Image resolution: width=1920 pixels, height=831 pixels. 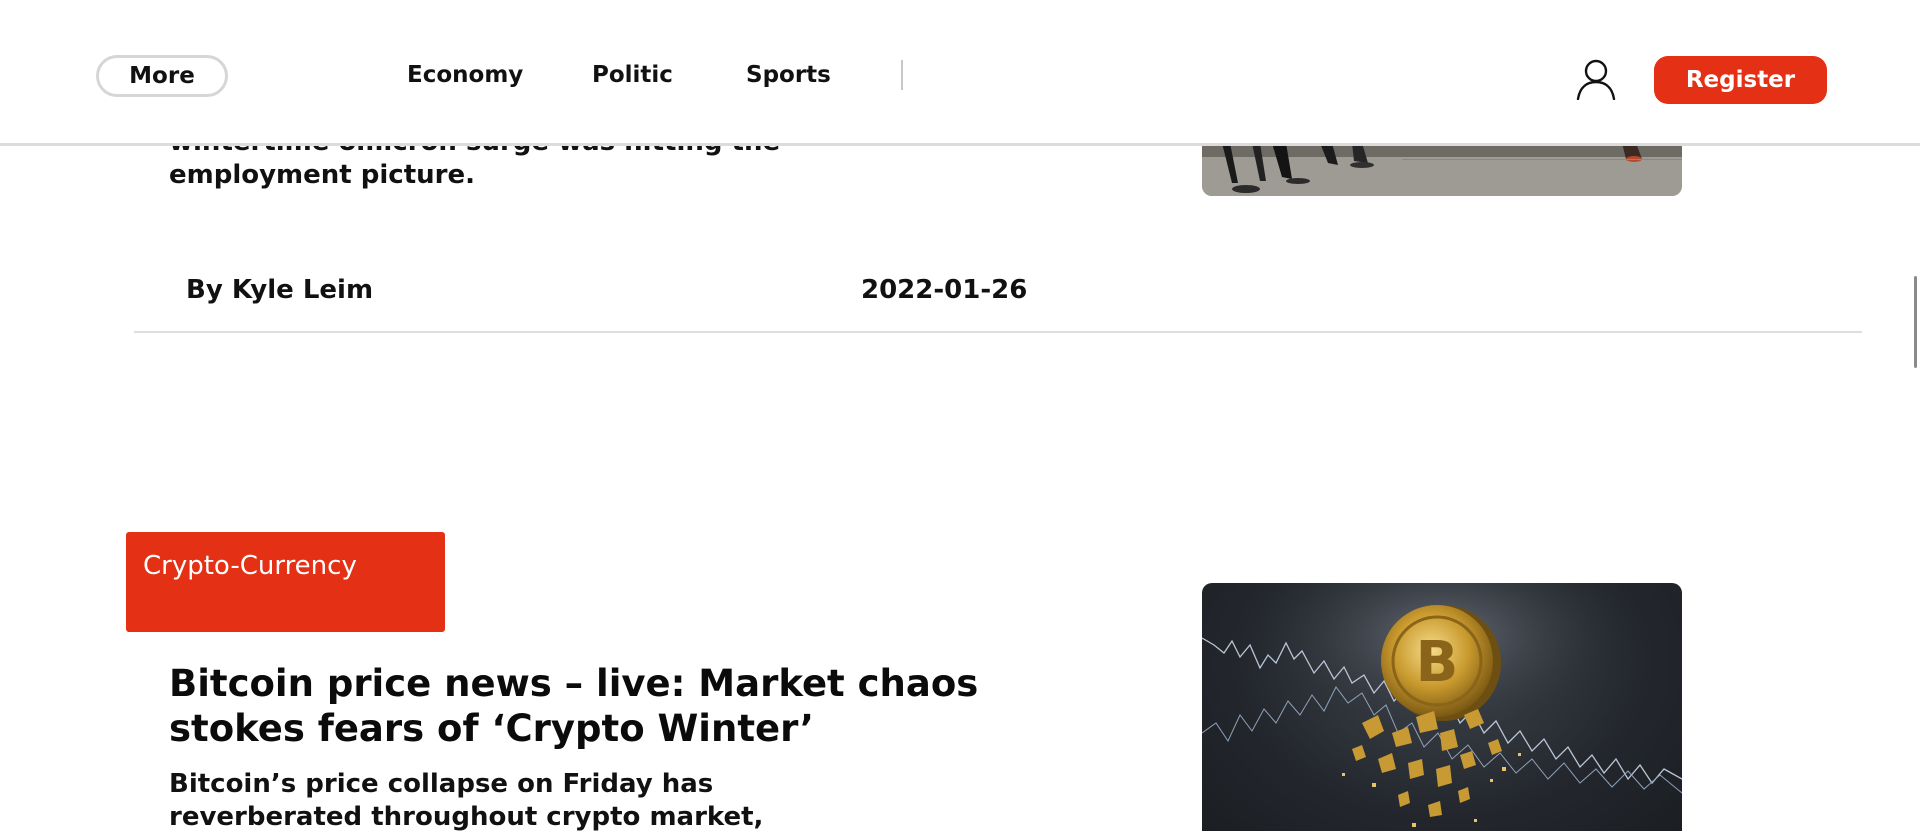 I want to click on people-floor-photo-fragment, so click(x=1442, y=169).